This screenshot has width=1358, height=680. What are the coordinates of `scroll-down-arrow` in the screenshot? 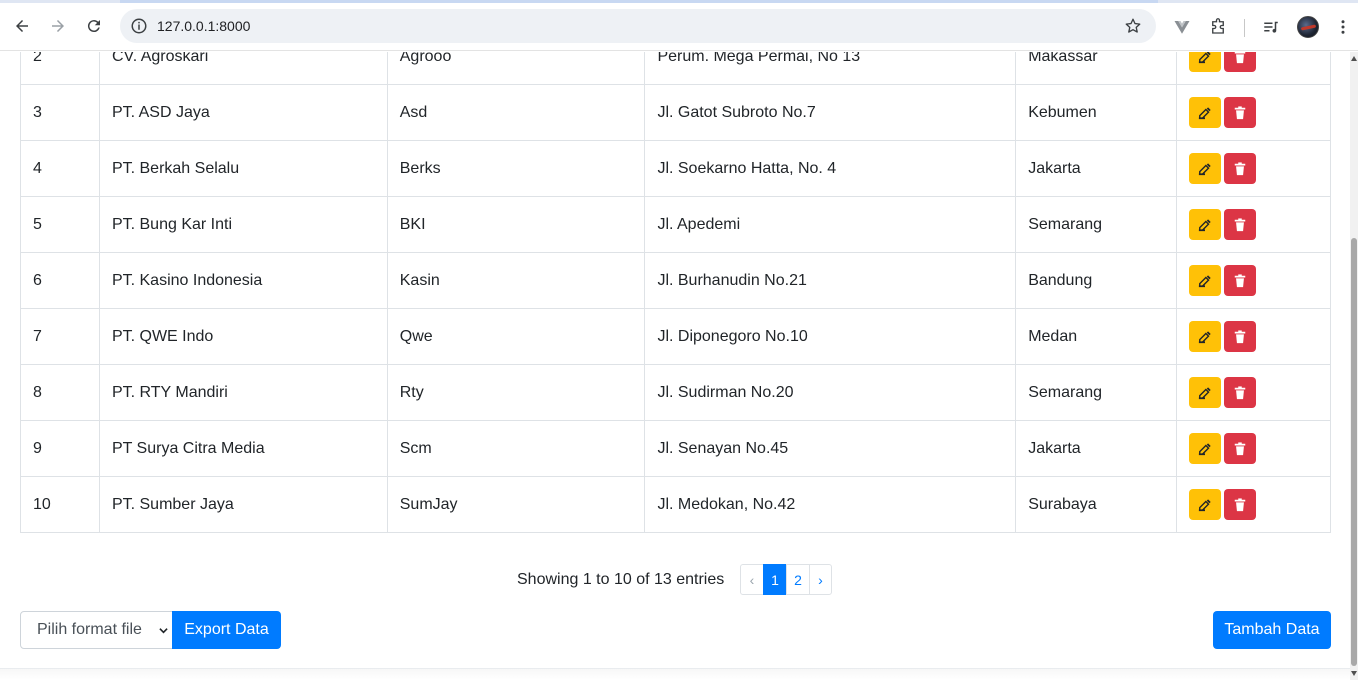 It's located at (1354, 673).